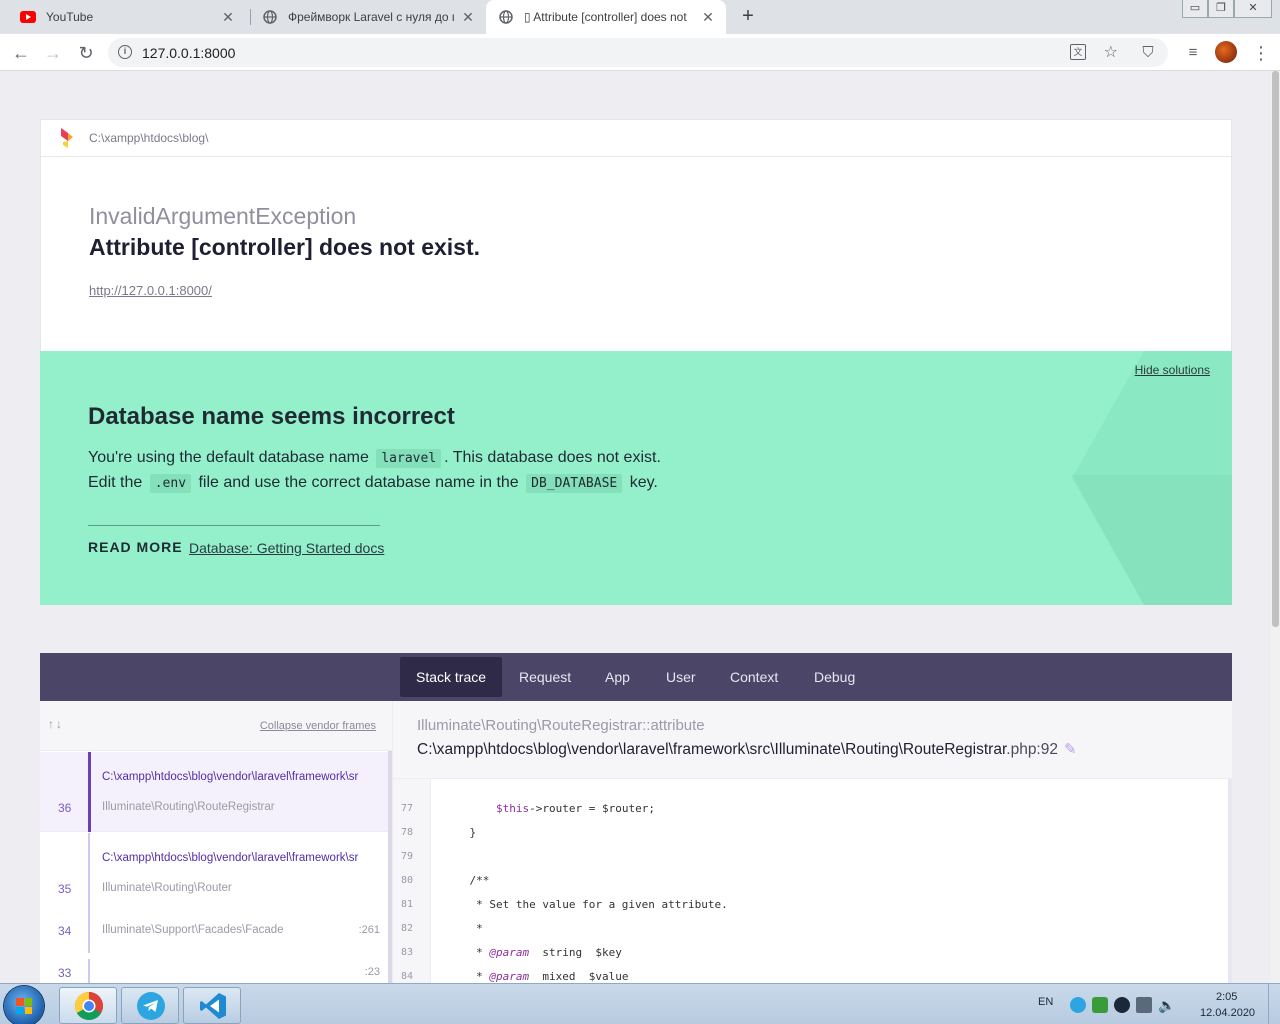  Describe the element at coordinates (643, 482) in the screenshot. I see `solution-text: key.` at that location.